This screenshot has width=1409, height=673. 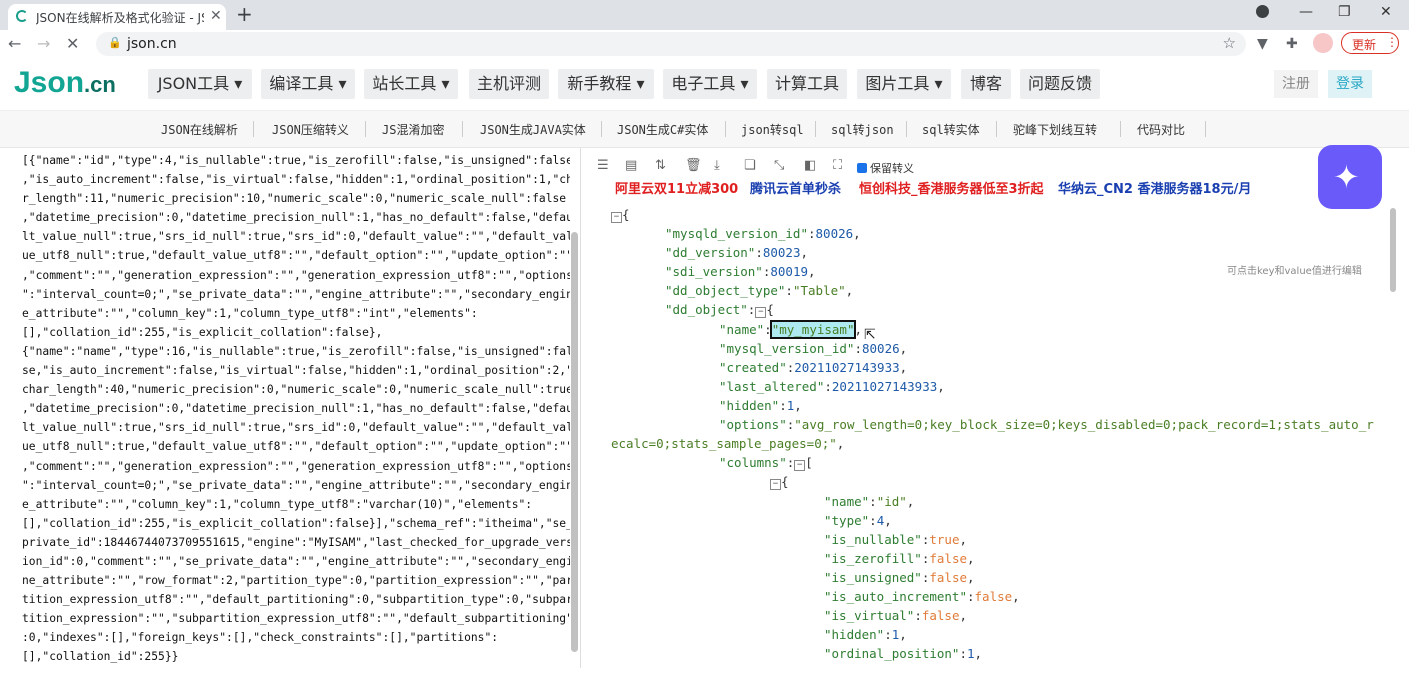 I want to click on tree-root: −{, so click(x=620, y=215).